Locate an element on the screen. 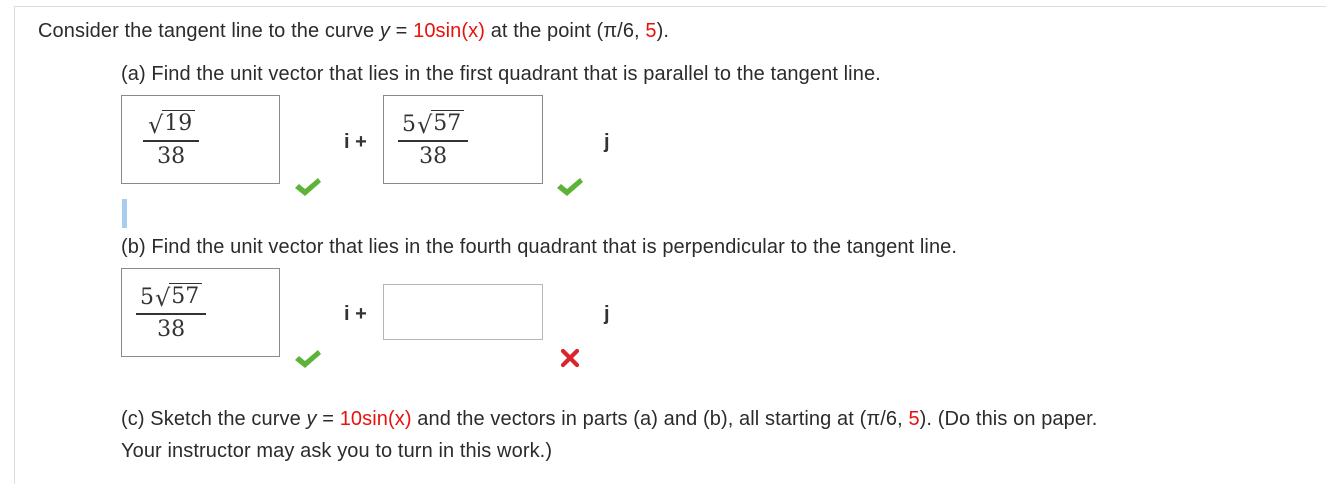  part-a-j-fraction: 5 √ 57 38 is located at coordinates (433, 139).